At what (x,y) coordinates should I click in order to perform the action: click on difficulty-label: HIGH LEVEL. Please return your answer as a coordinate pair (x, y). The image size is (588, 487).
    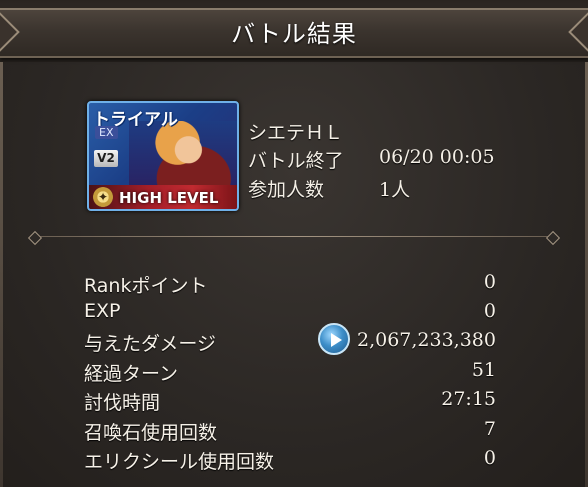
    Looking at the image, I should click on (169, 198).